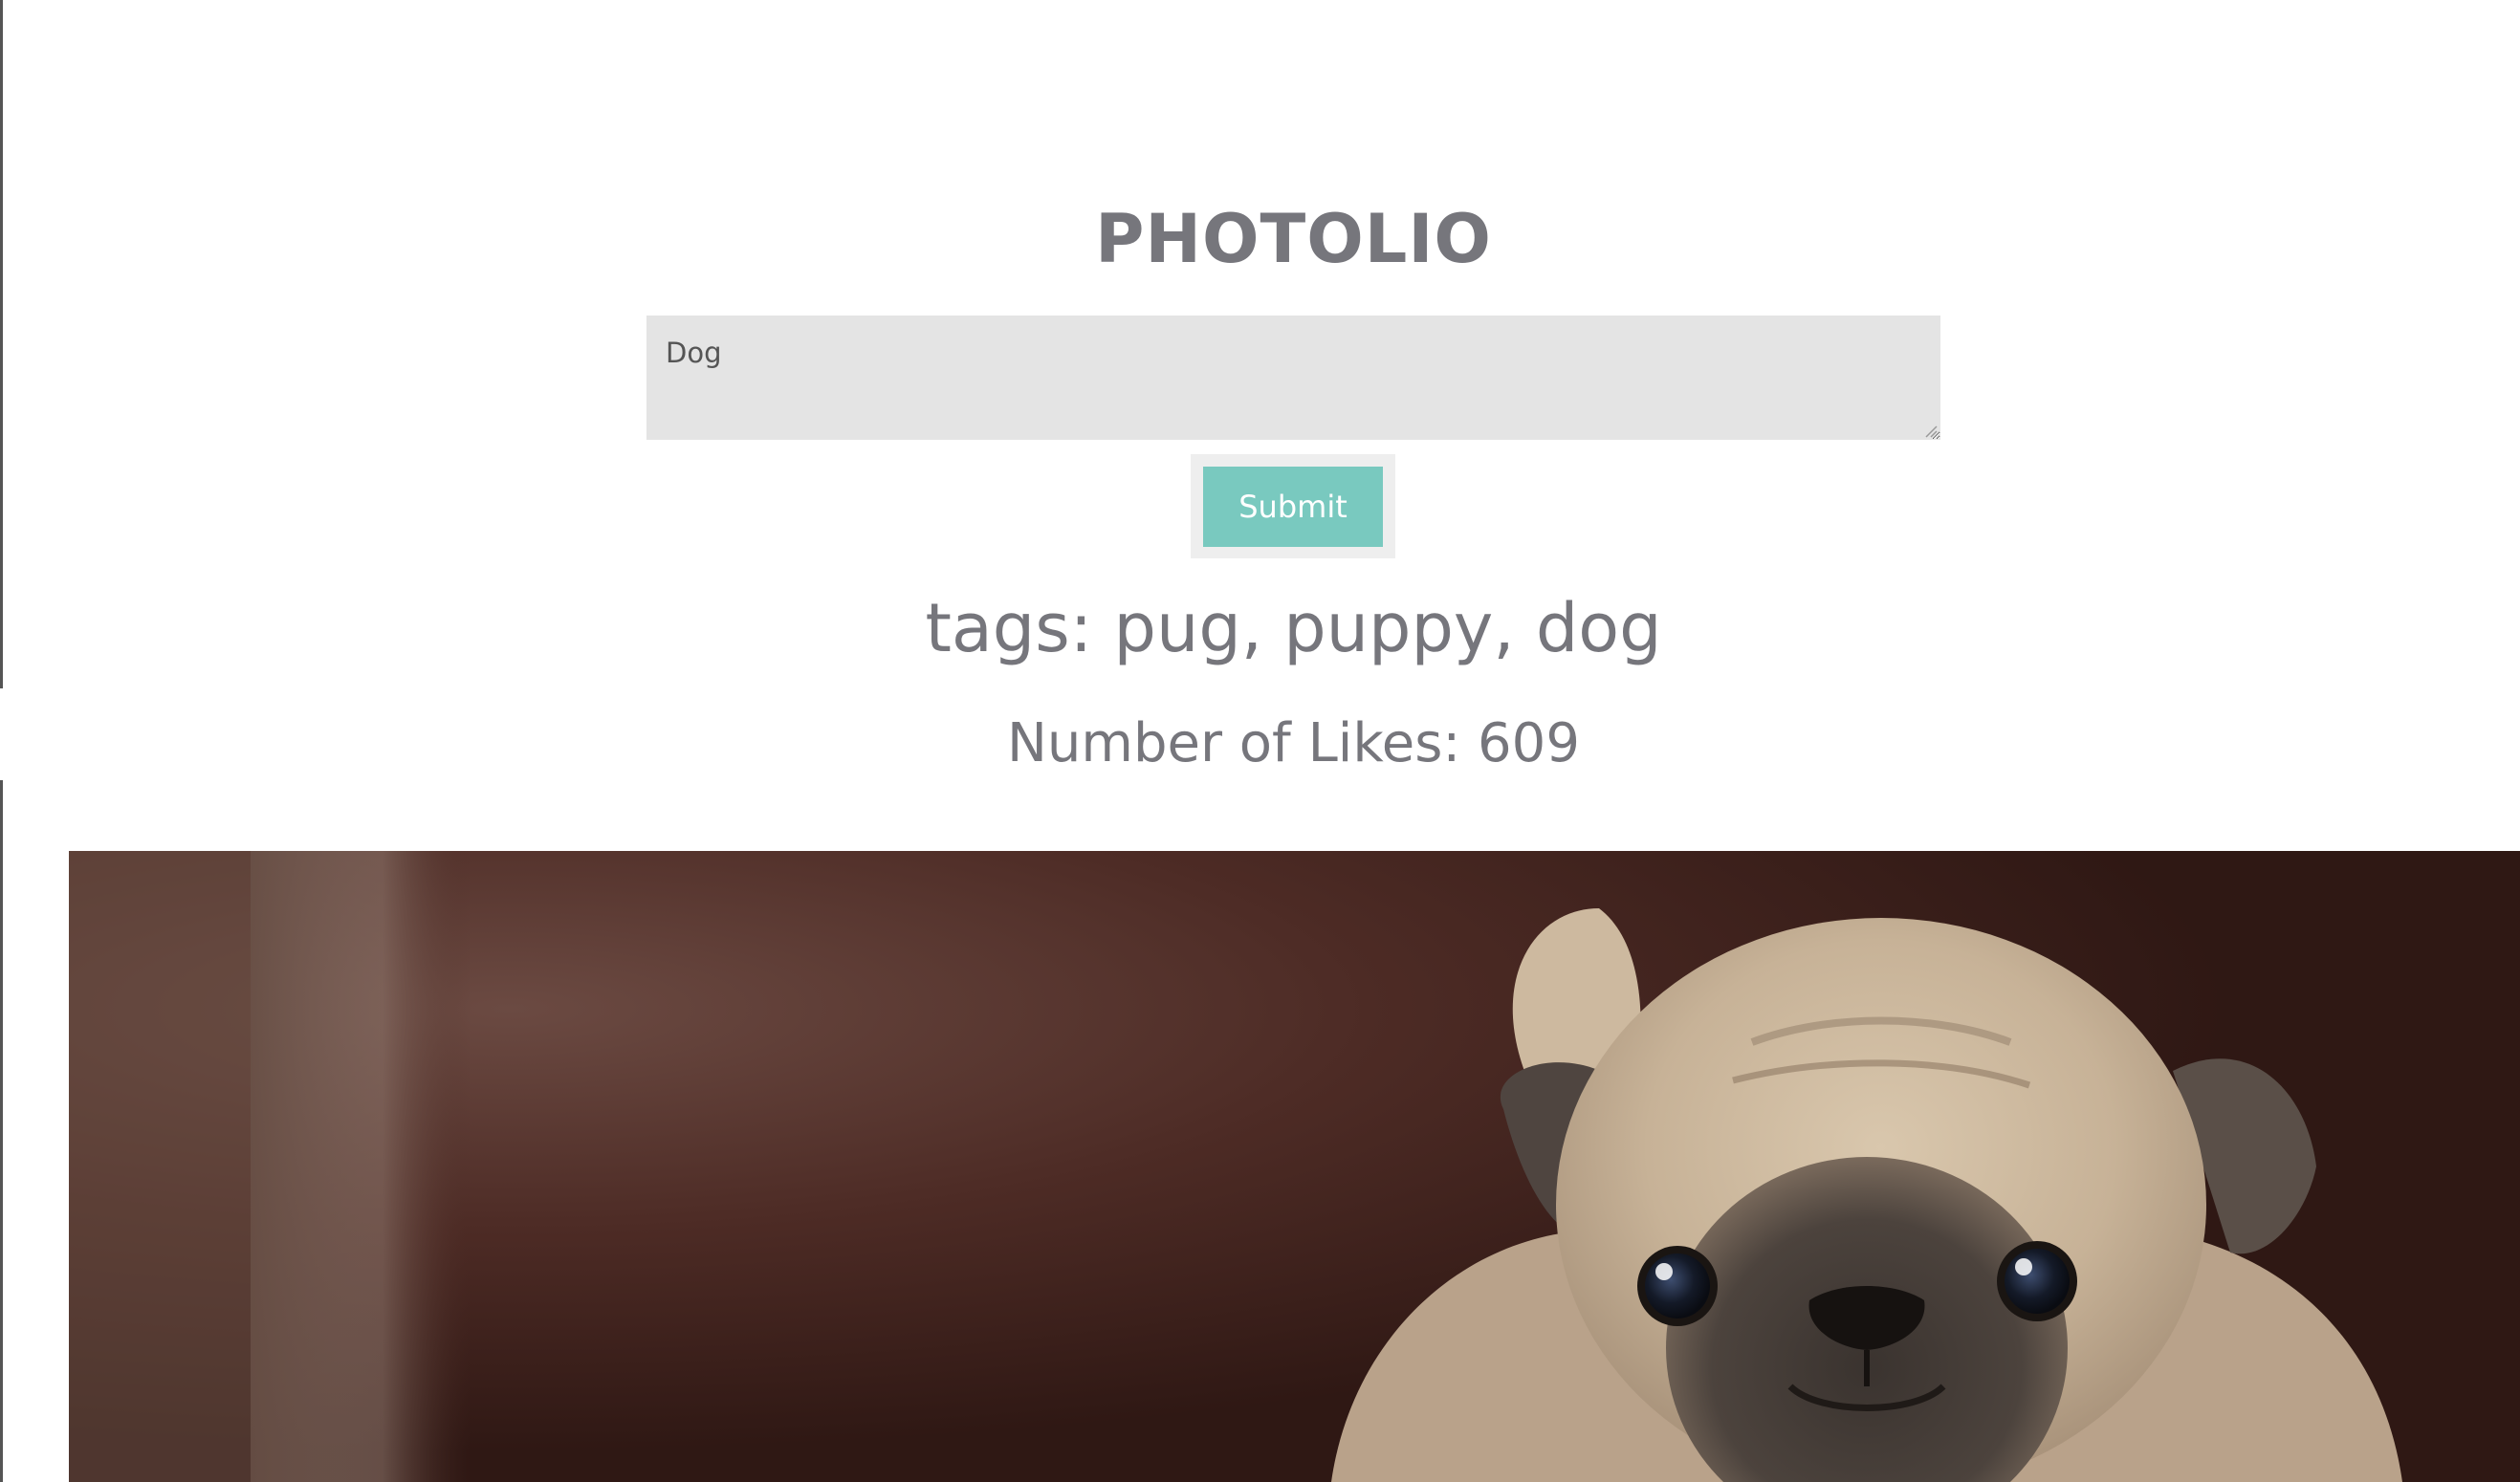 Image resolution: width=2520 pixels, height=1482 pixels. What do you see at coordinates (1293, 628) in the screenshot?
I see `photo-tags: tags: pug, puppy, dog` at bounding box center [1293, 628].